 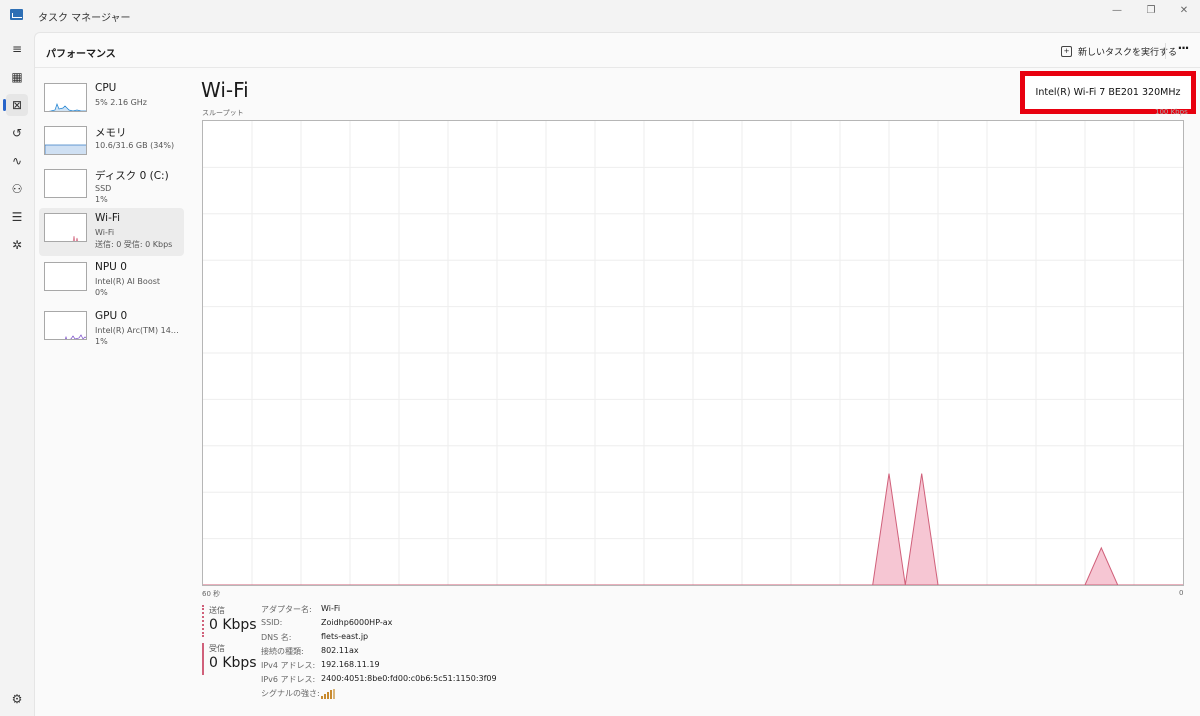 What do you see at coordinates (106, 88) in the screenshot?
I see `device-name: CPU` at bounding box center [106, 88].